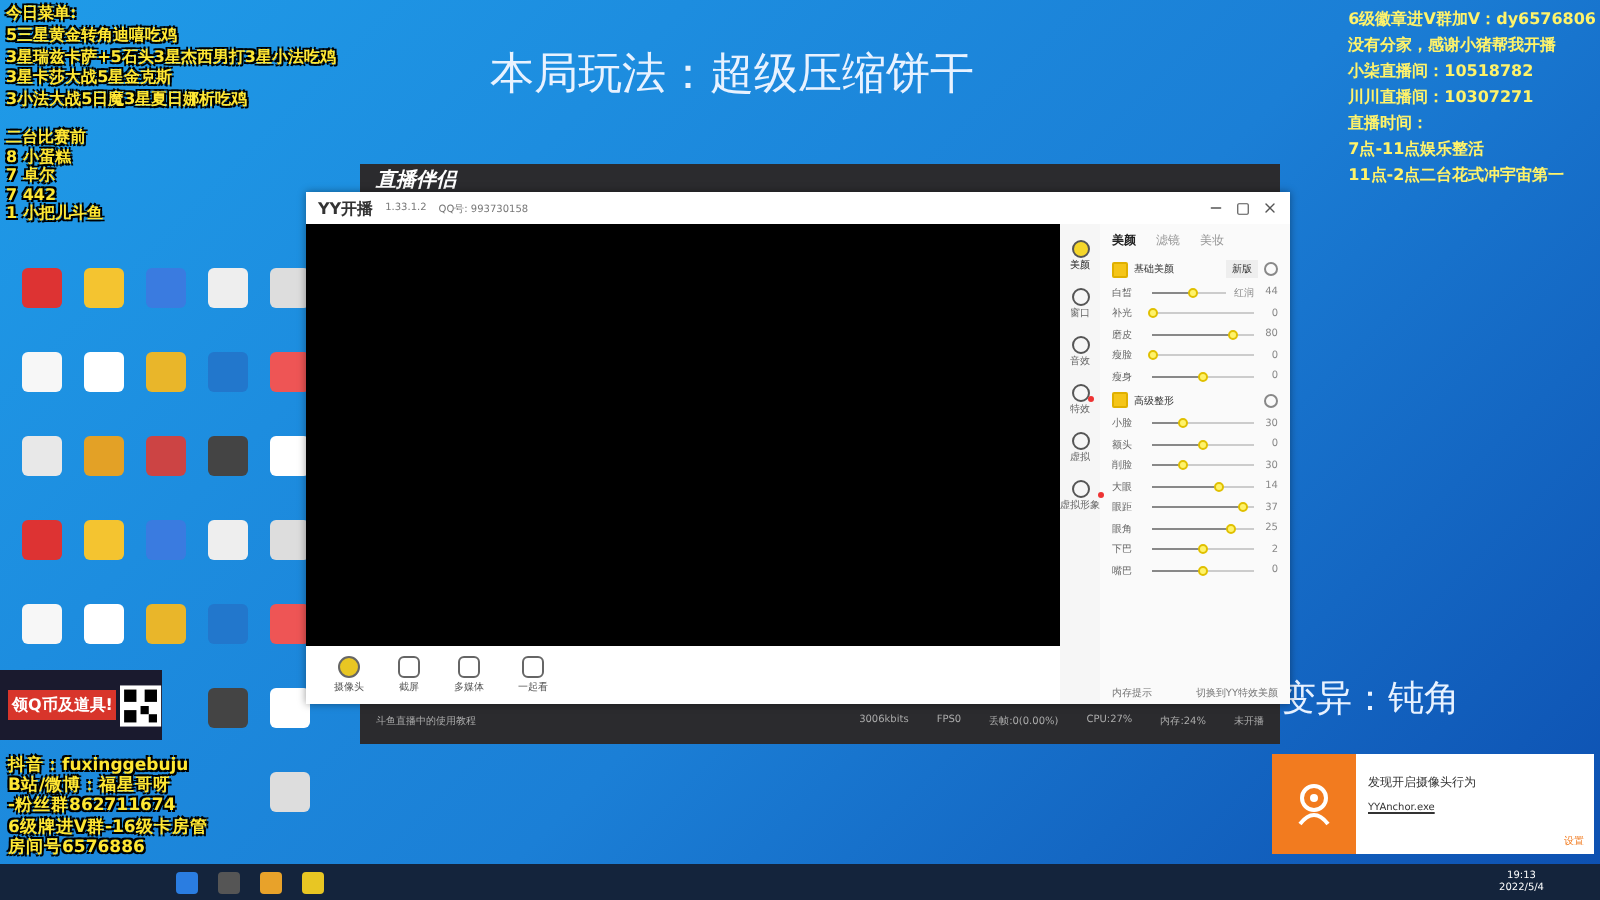 This screenshot has height=900, width=1600. What do you see at coordinates (54, 214) in the screenshot?
I see `overlay-text: 1 小把儿斗鱼` at bounding box center [54, 214].